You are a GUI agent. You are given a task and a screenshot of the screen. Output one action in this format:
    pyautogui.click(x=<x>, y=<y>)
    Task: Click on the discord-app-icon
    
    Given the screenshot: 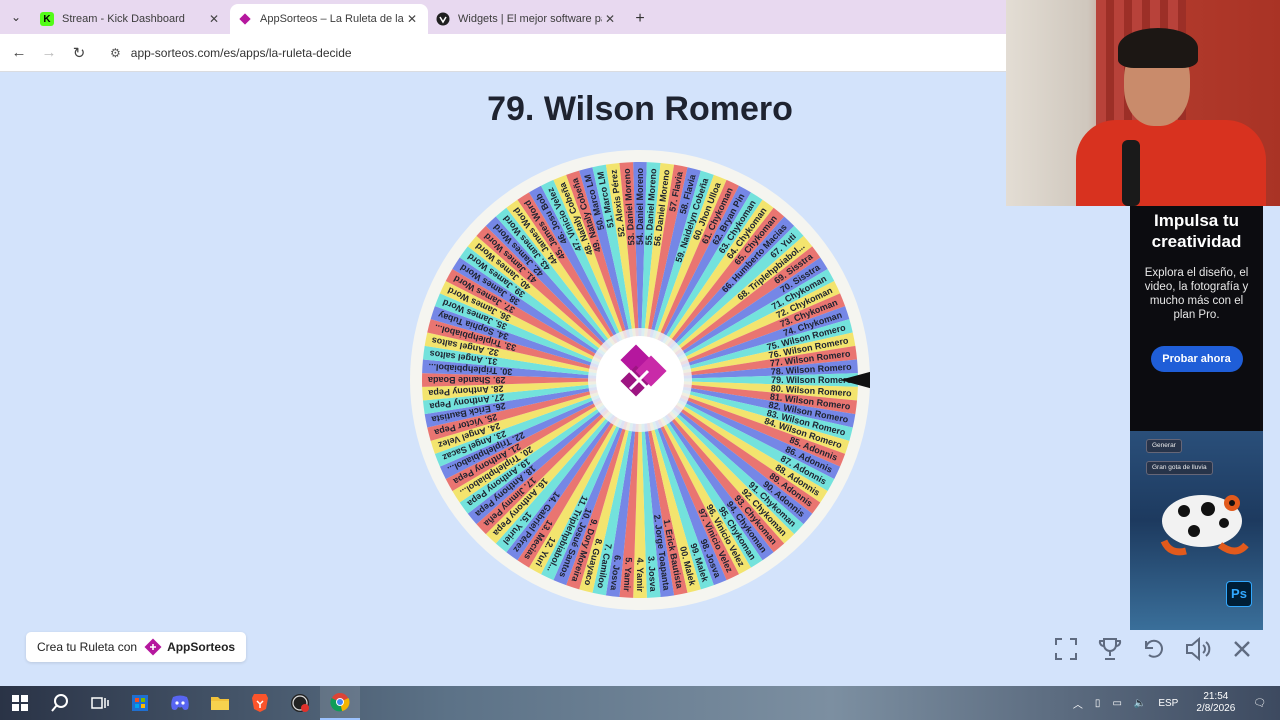 What is the action you would take?
    pyautogui.click(x=180, y=703)
    